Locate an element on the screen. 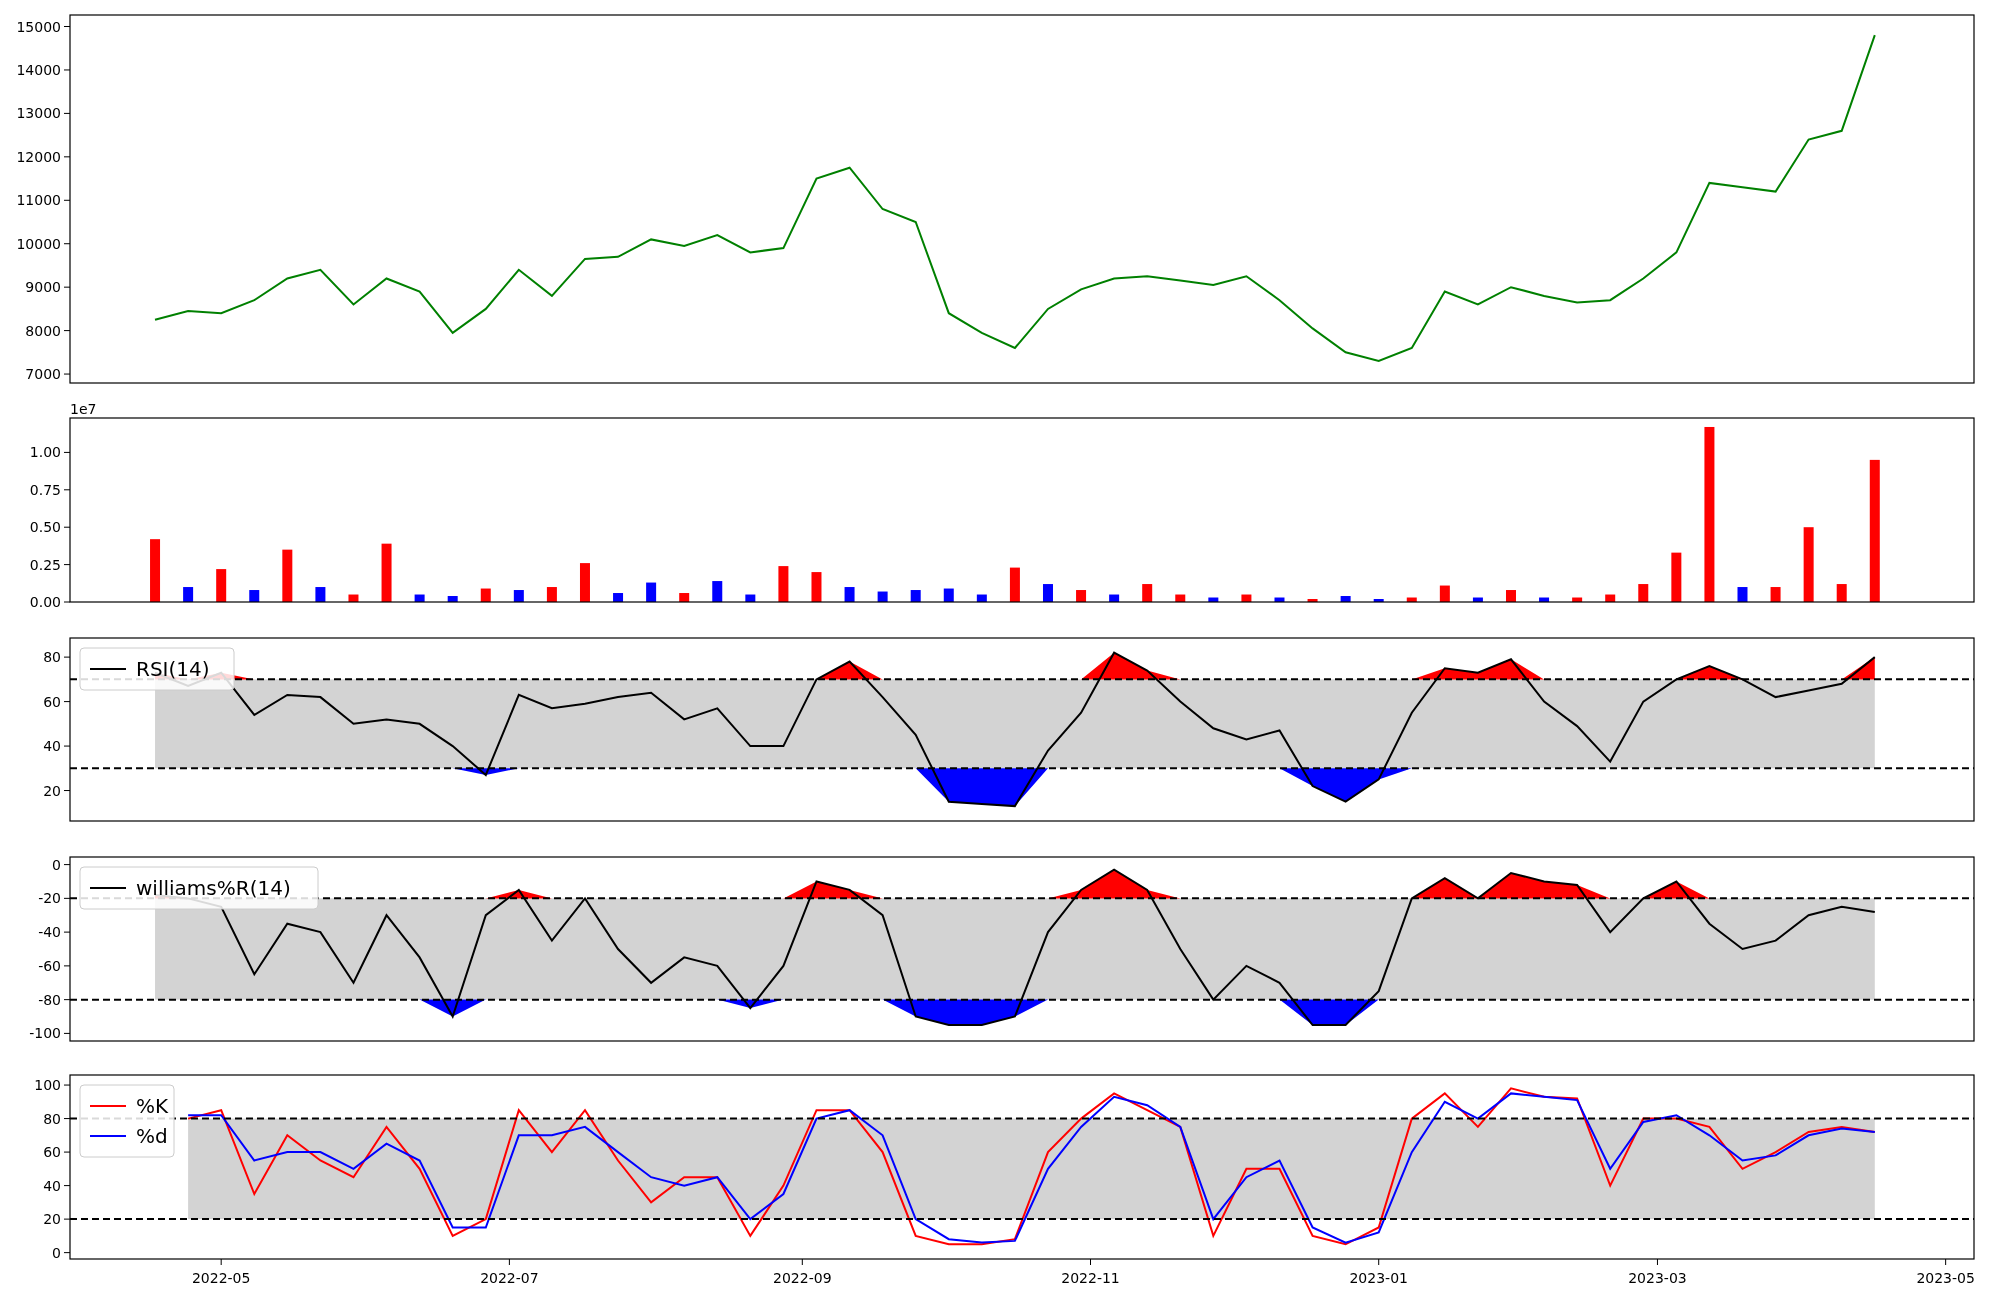 This screenshot has height=1300, width=2000. x-tick-label: 2022-09 is located at coordinates (802, 1278).